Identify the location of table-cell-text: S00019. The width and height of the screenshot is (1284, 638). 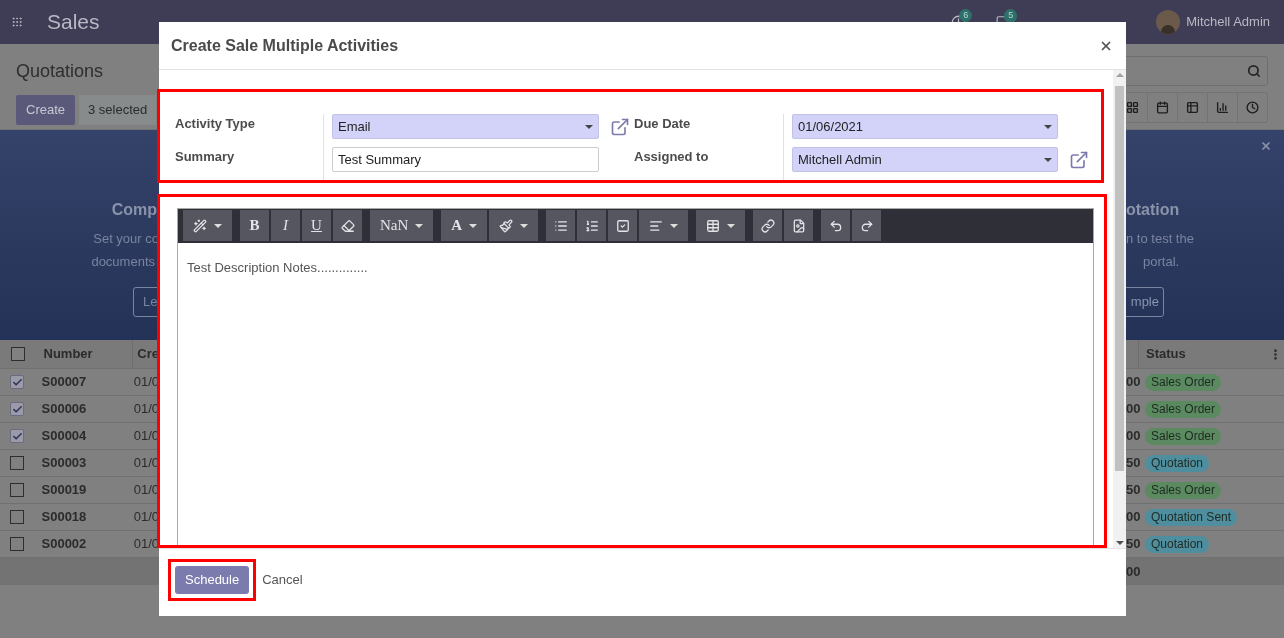
(64, 490).